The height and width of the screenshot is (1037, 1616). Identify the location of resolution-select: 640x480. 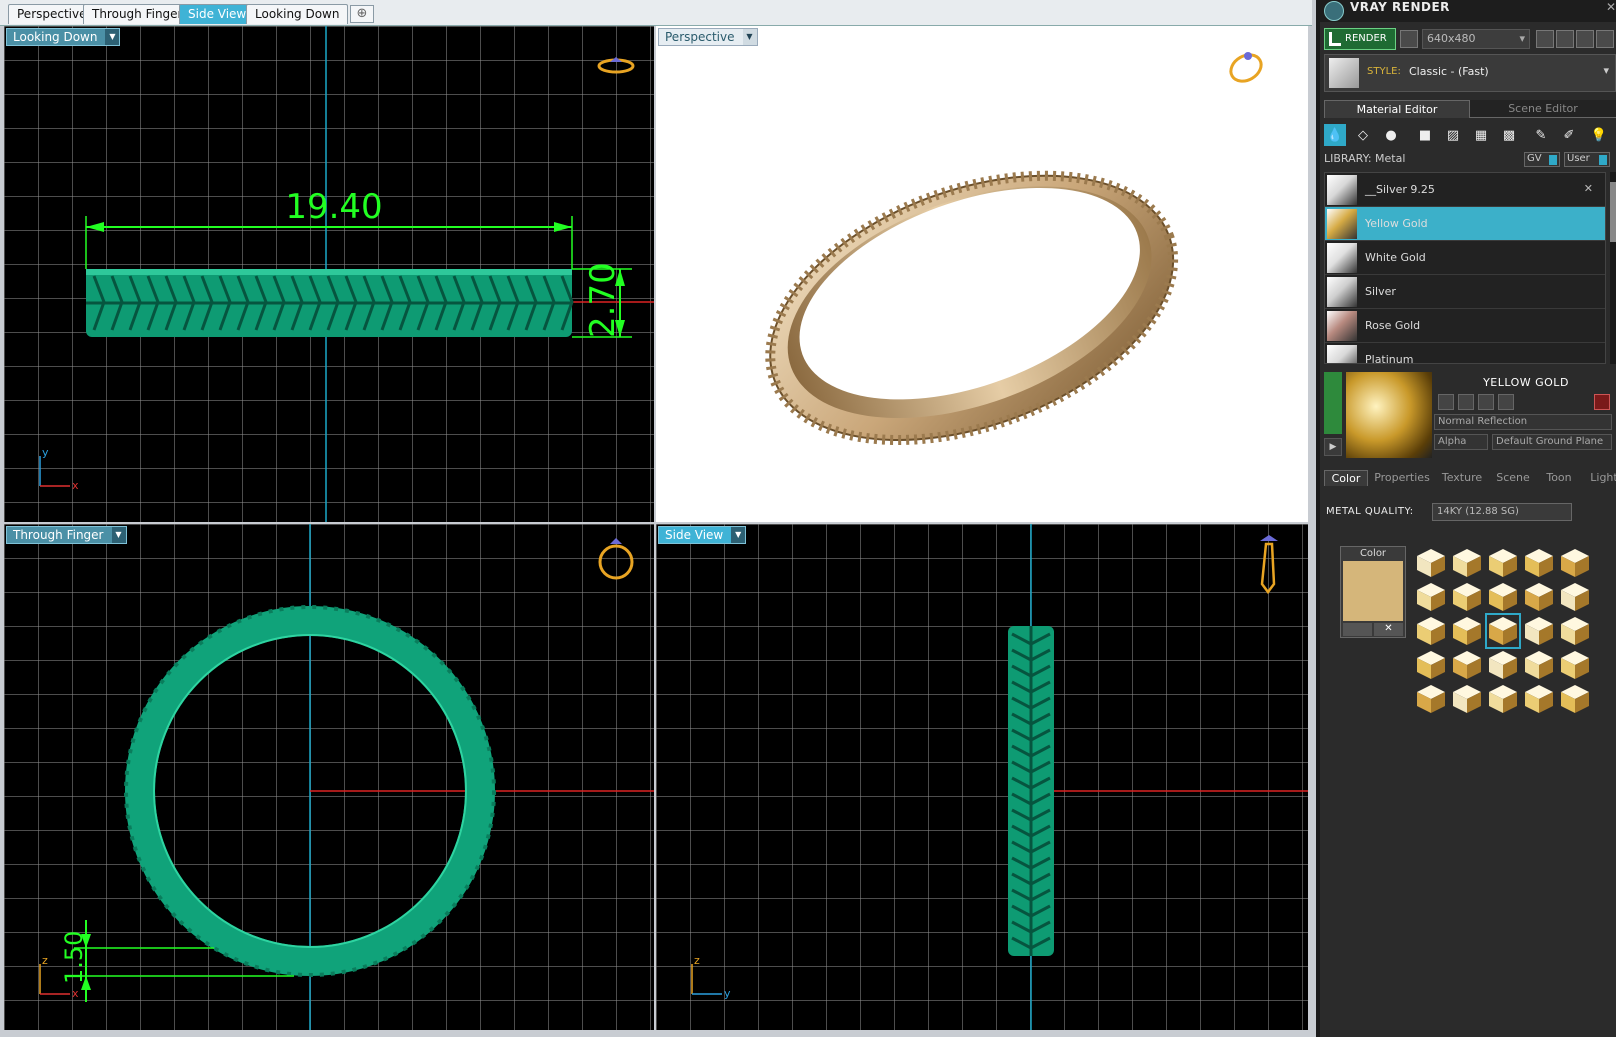
(1476, 39).